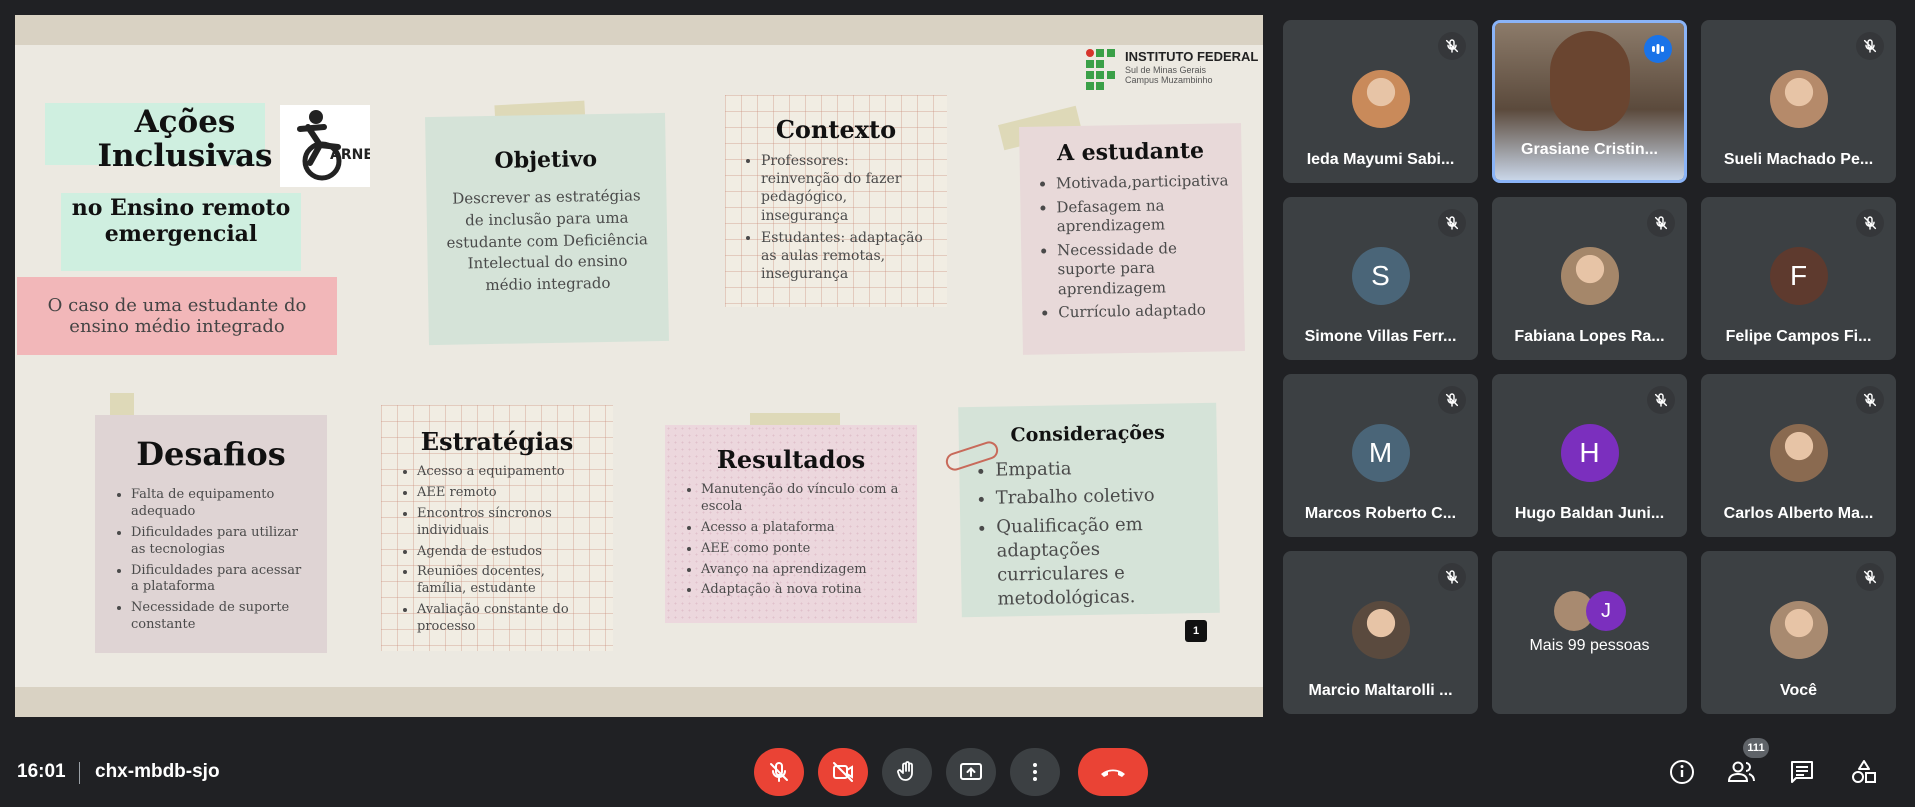 The image size is (1915, 807). I want to click on estudante-title: A estudante, so click(1130, 152).